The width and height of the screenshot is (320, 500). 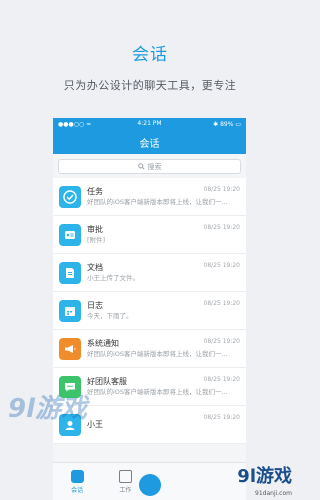 What do you see at coordinates (70, 348) in the screenshot?
I see `megaphone-icon` at bounding box center [70, 348].